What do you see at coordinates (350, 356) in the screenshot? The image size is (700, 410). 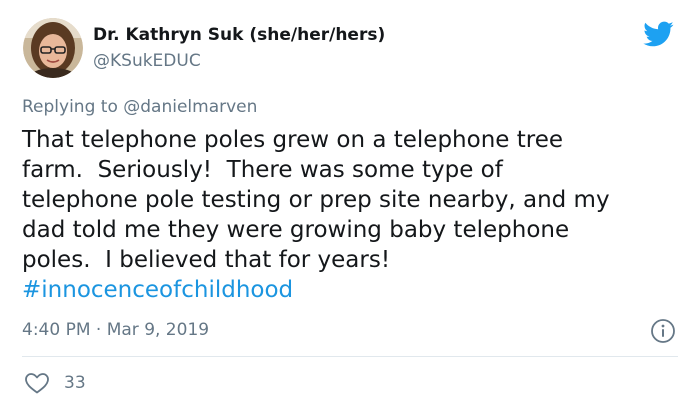 I see `divider` at bounding box center [350, 356].